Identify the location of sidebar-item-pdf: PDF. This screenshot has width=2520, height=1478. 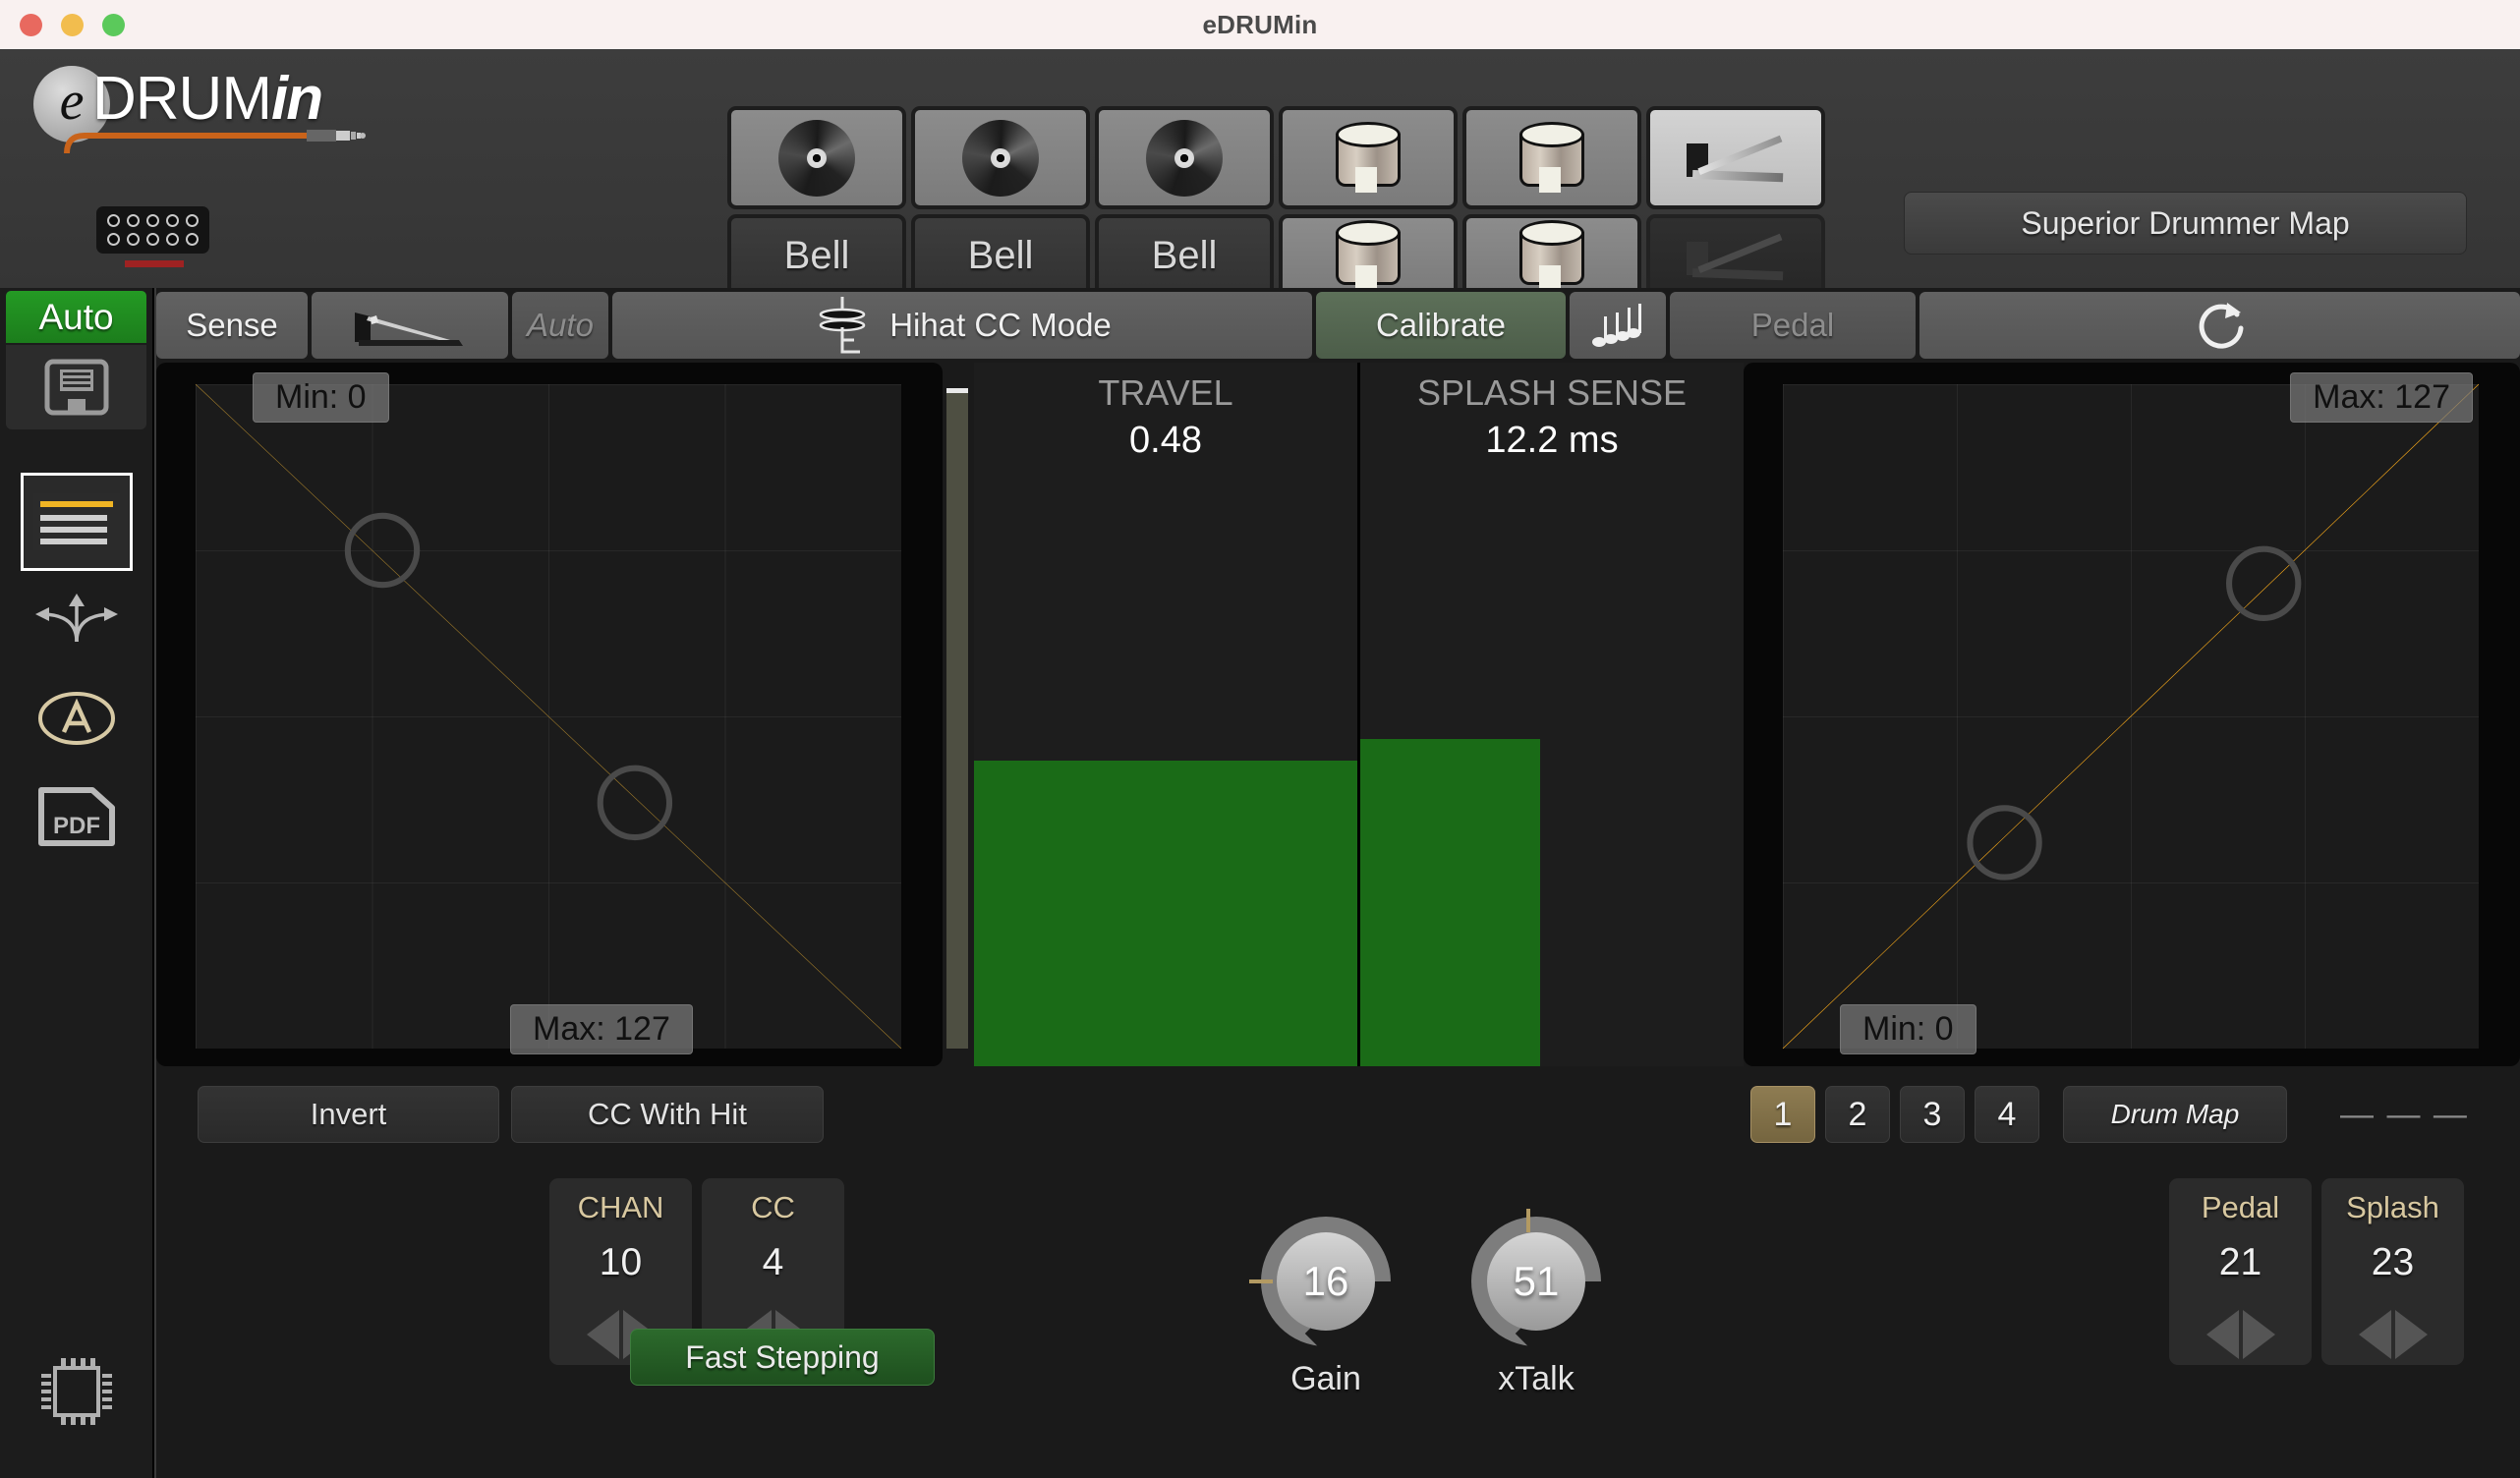
(77, 817).